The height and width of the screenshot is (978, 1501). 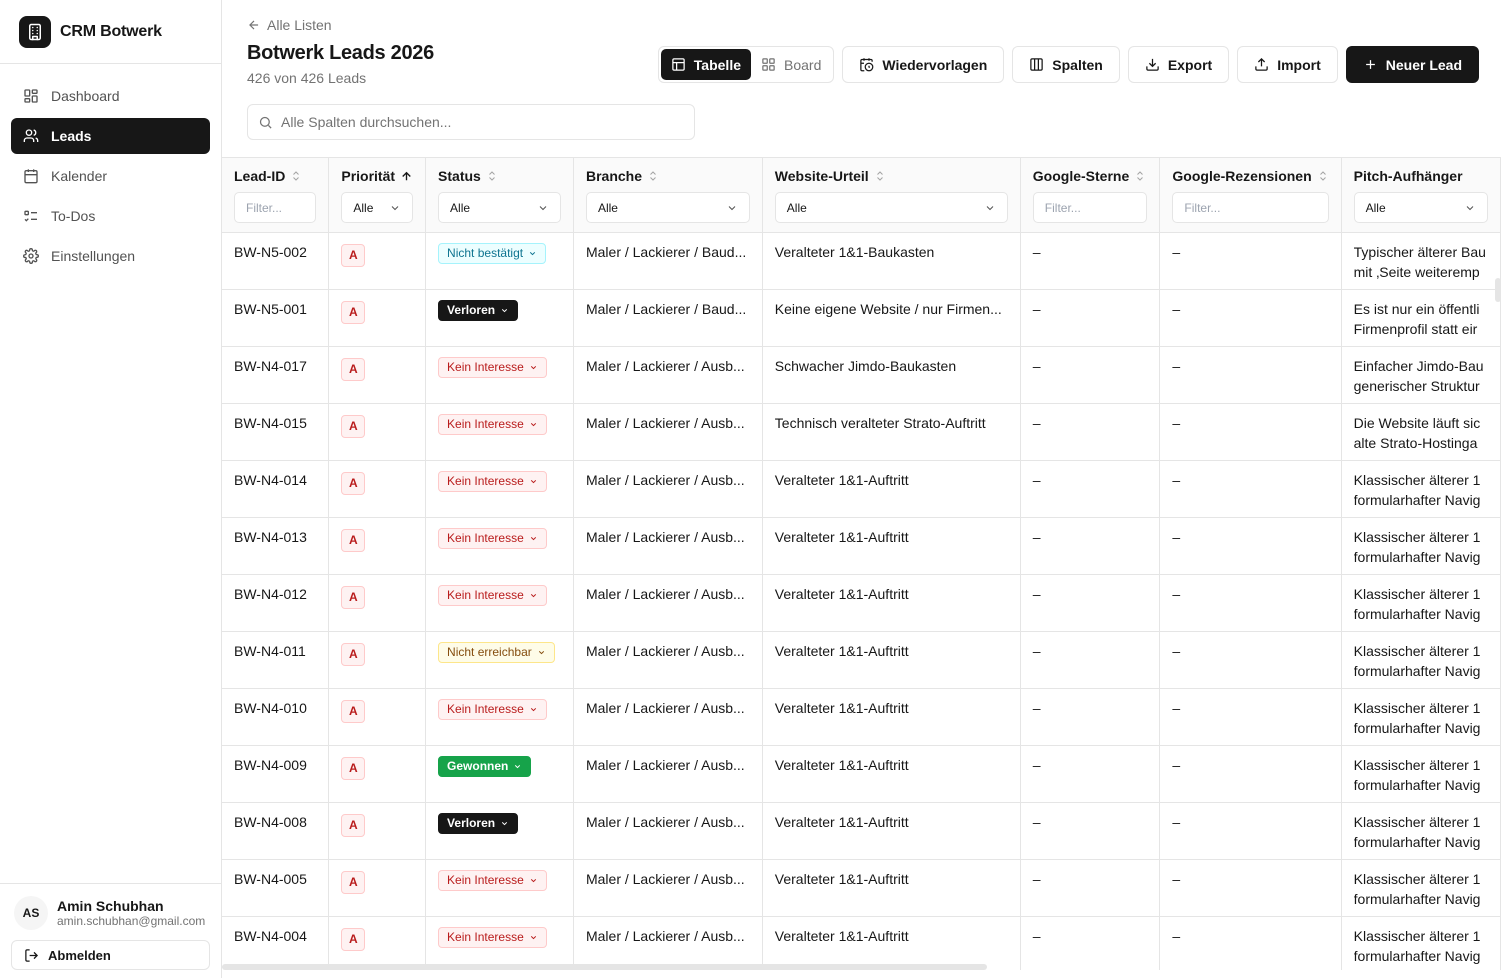 What do you see at coordinates (276, 888) in the screenshot?
I see `lead-id-cell: BW-N4-005` at bounding box center [276, 888].